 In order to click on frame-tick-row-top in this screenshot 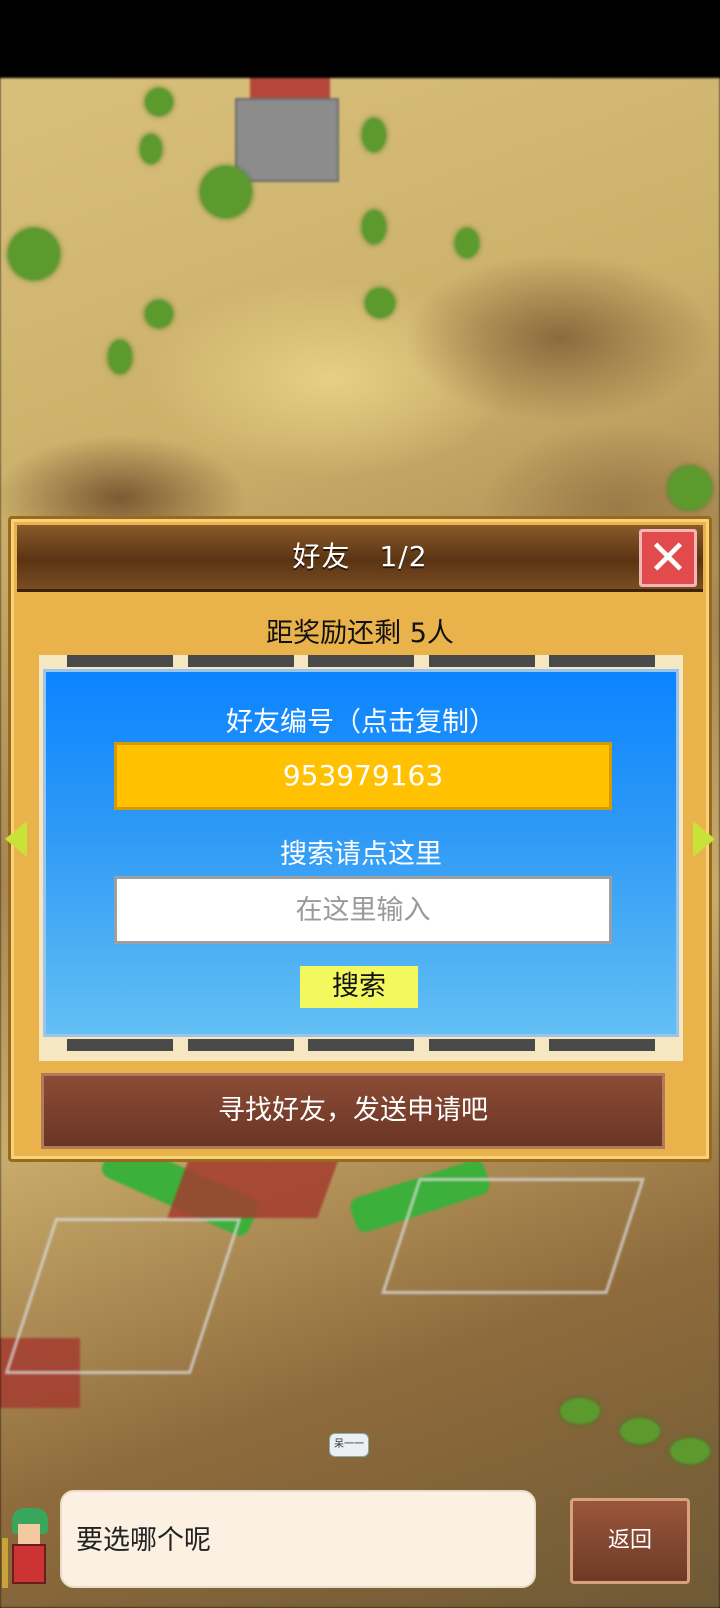, I will do `click(361, 662)`.